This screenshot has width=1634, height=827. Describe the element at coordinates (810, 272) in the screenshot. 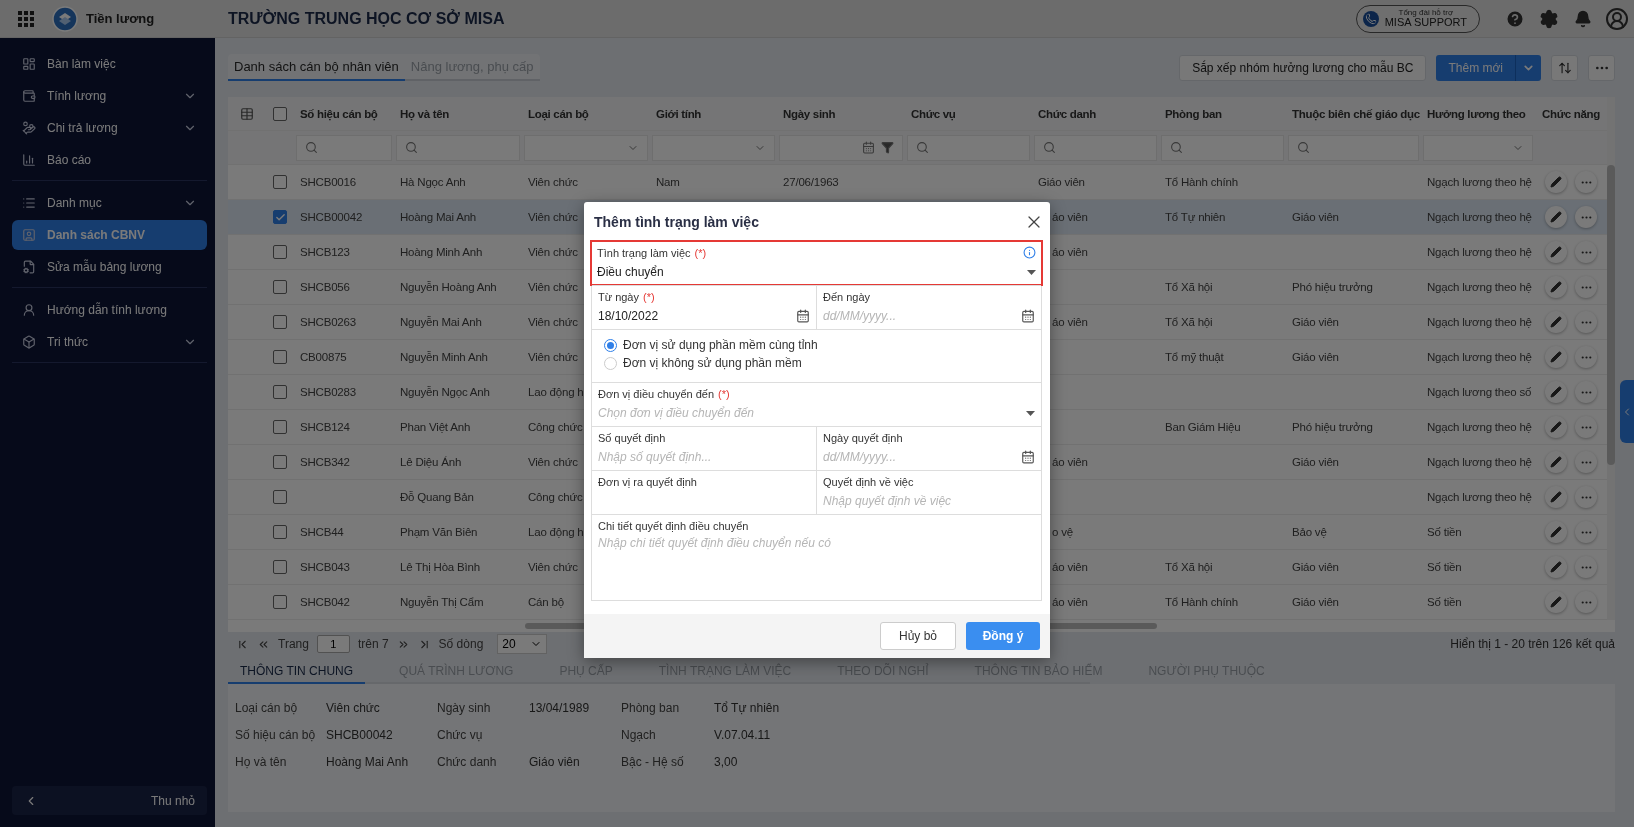

I see `dropdown-field: Điều chuyển` at that location.